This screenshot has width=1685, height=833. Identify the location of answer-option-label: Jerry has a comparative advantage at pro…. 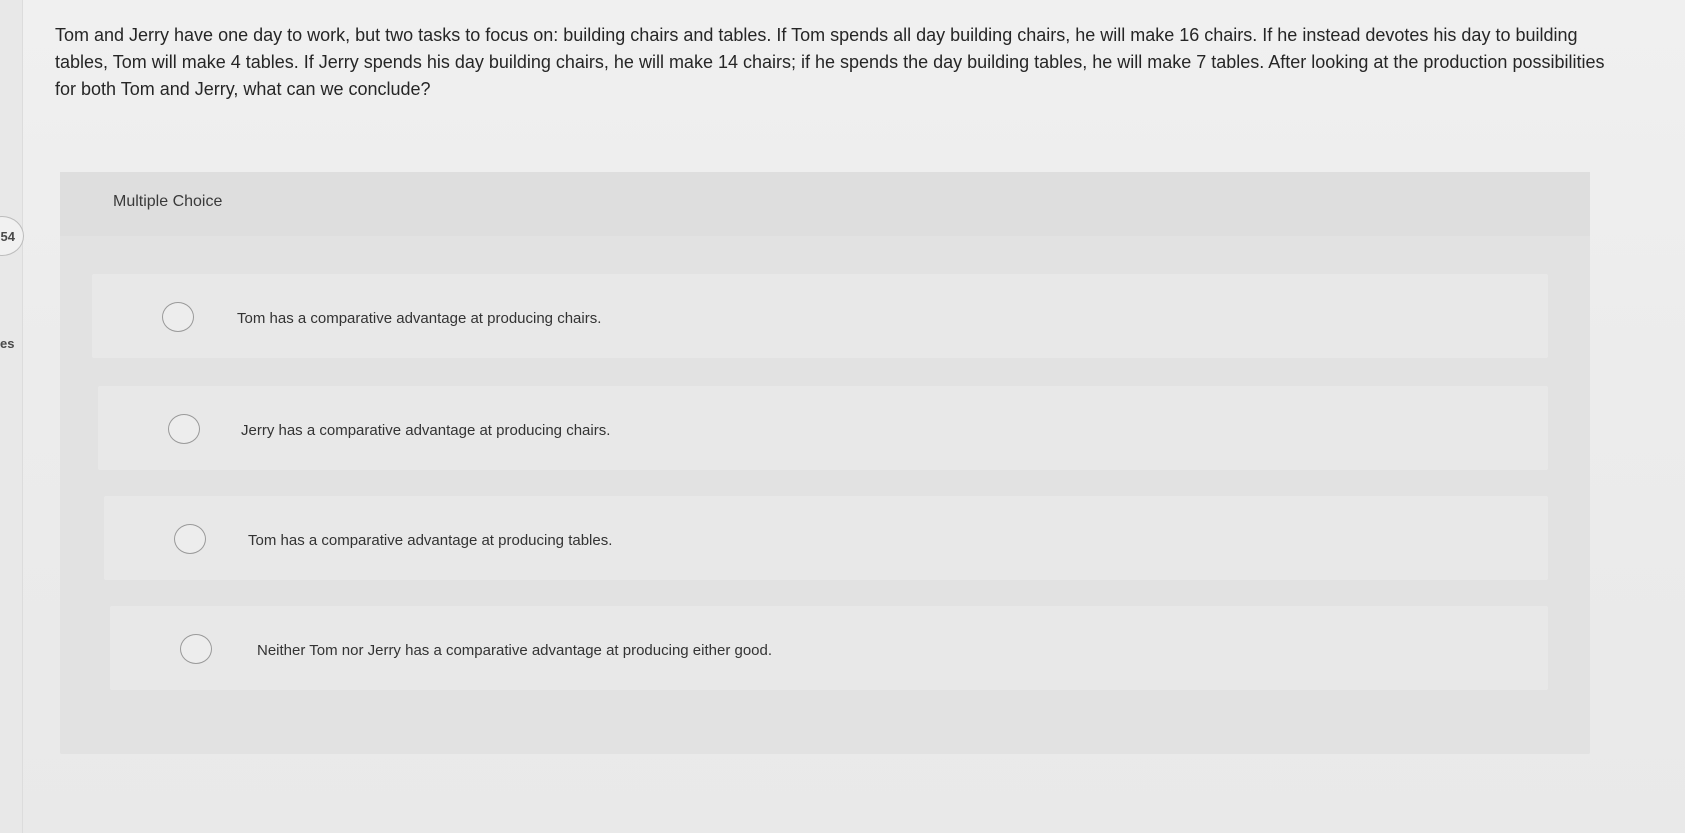
(426, 430).